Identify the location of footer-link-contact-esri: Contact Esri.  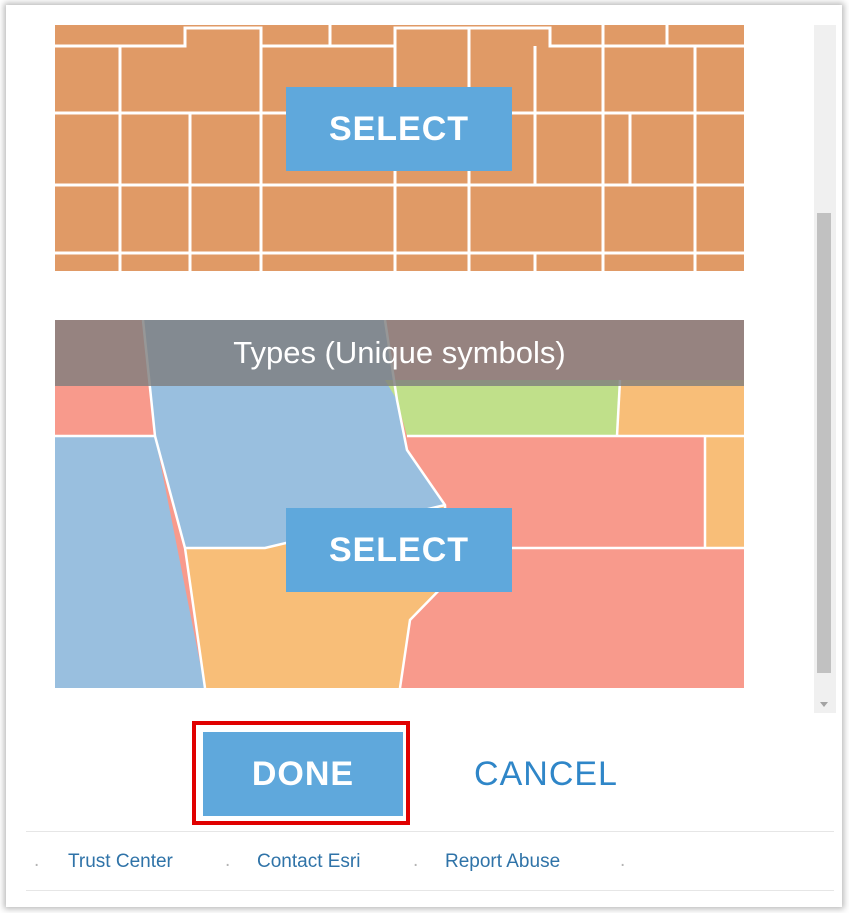
(308, 862).